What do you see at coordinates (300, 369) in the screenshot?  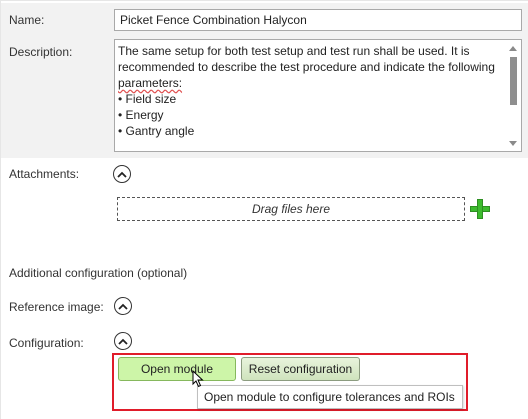 I see `reset-configuration-button: Reset configuration` at bounding box center [300, 369].